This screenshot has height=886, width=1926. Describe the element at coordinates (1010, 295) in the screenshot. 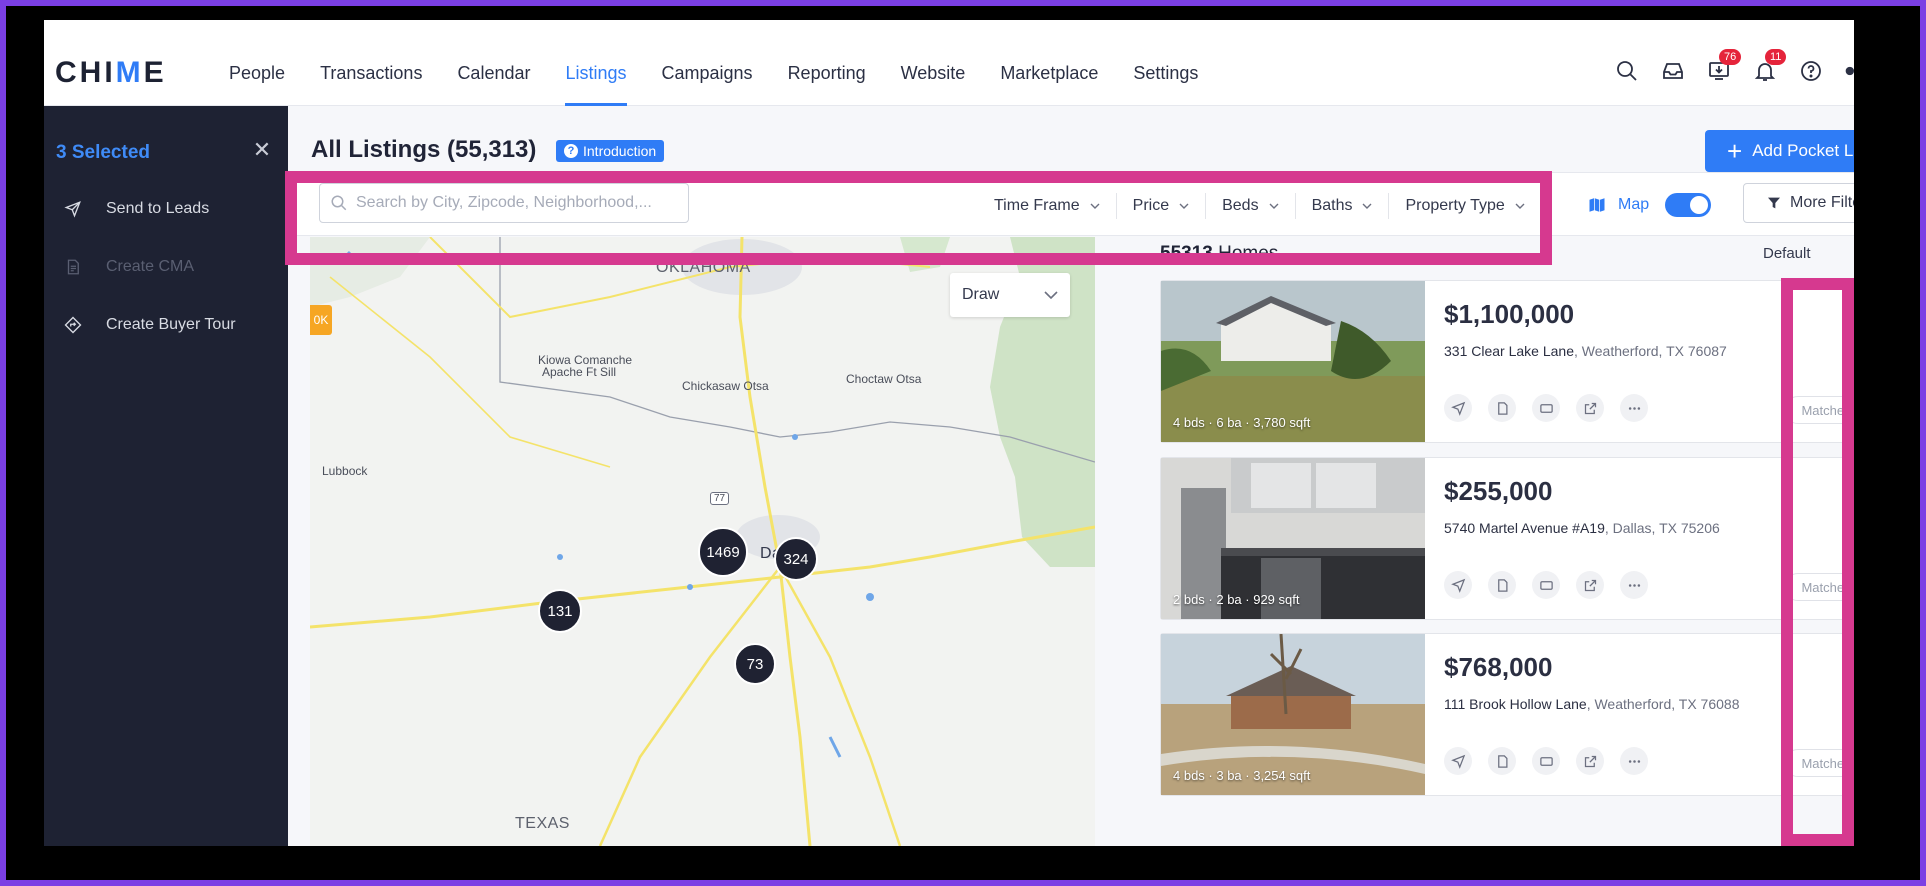

I see `draw-dropdown: Draw` at that location.